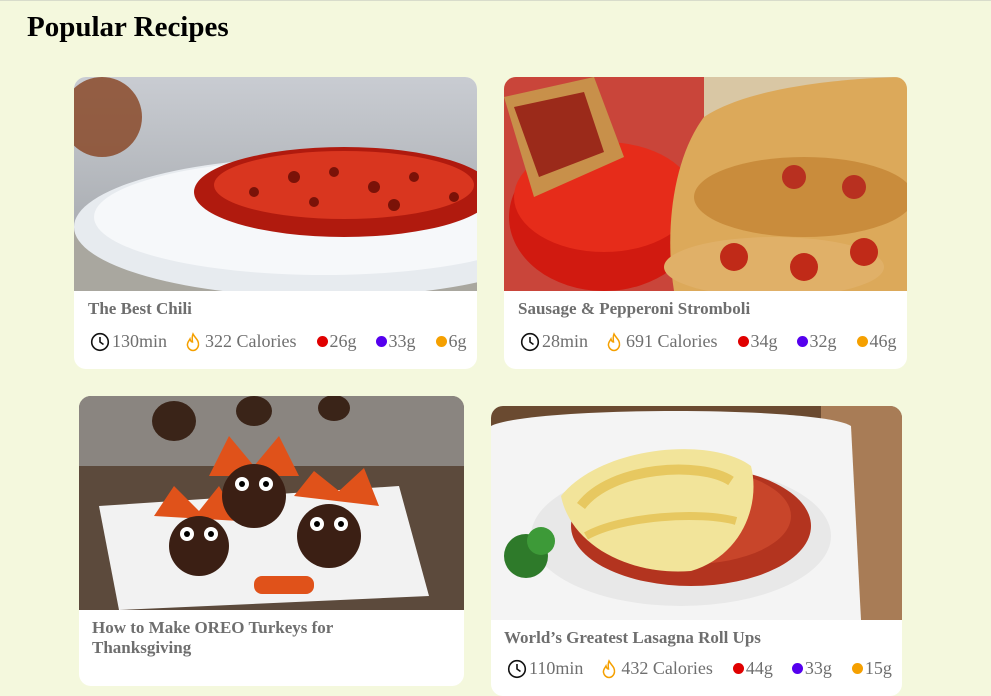 Image resolution: width=991 pixels, height=696 pixels. What do you see at coordinates (251, 341) in the screenshot?
I see `calories-value: 322 Calories` at bounding box center [251, 341].